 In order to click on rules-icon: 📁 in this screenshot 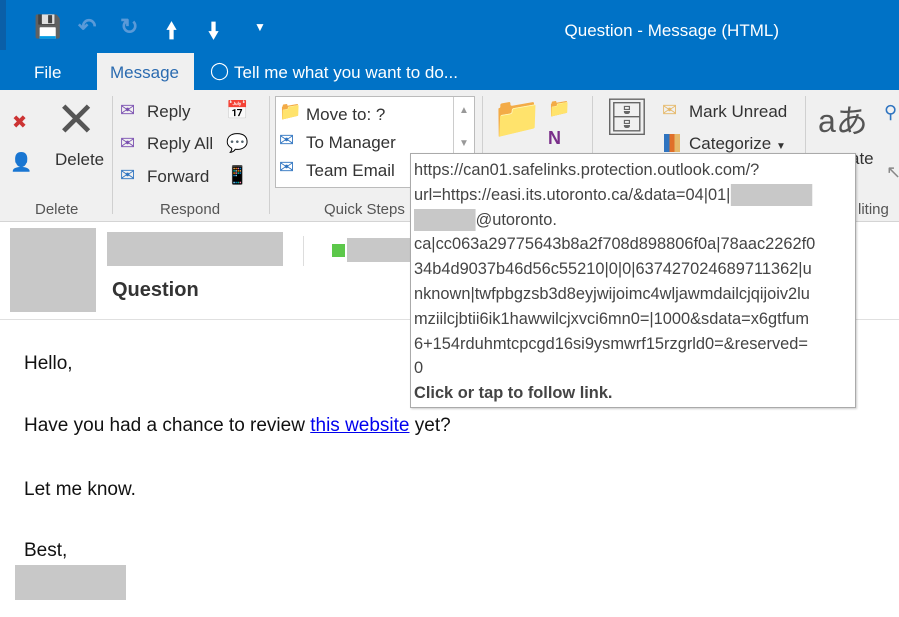, I will do `click(559, 108)`.